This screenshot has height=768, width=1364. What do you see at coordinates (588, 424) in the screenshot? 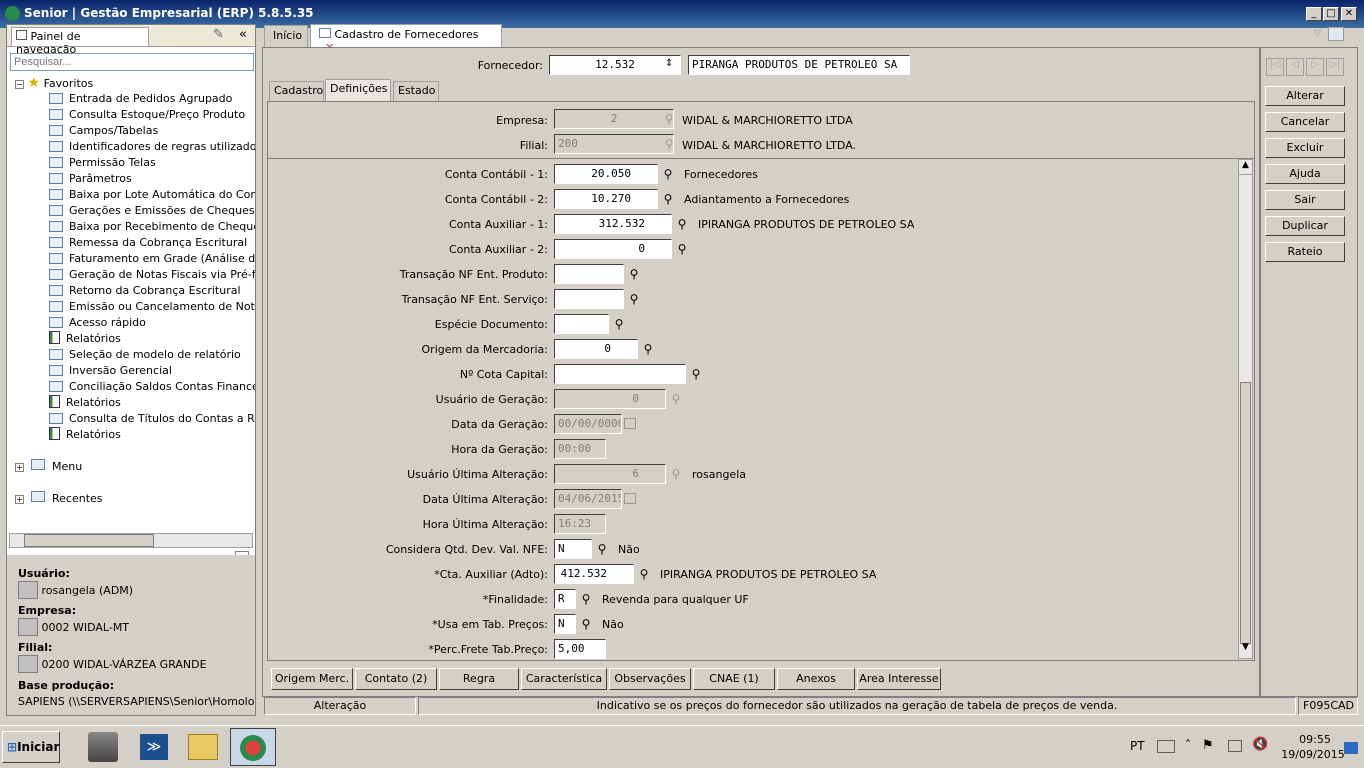
I see `field-input: 00/00/0000` at bounding box center [588, 424].